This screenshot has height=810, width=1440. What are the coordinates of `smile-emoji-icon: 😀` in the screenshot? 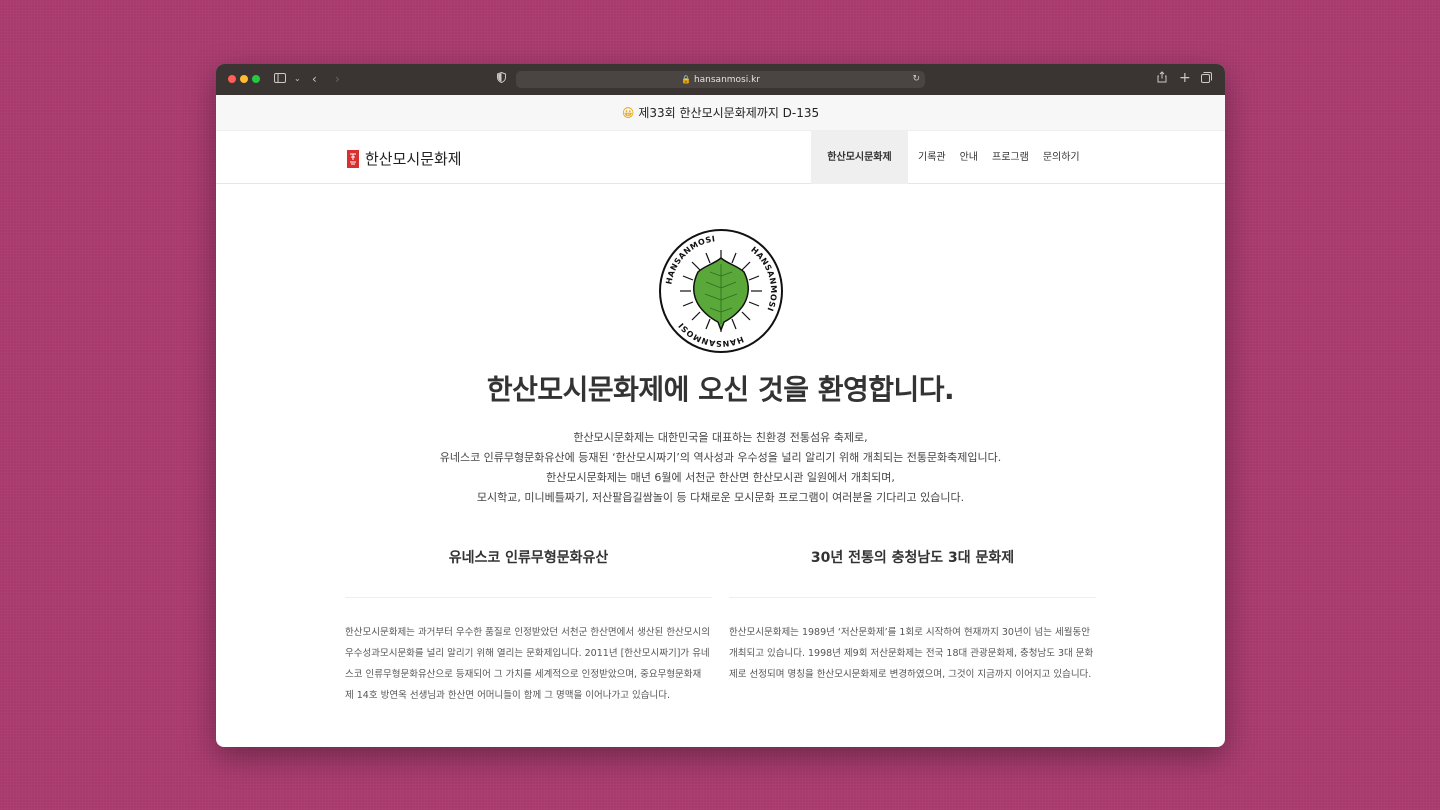 It's located at (628, 113).